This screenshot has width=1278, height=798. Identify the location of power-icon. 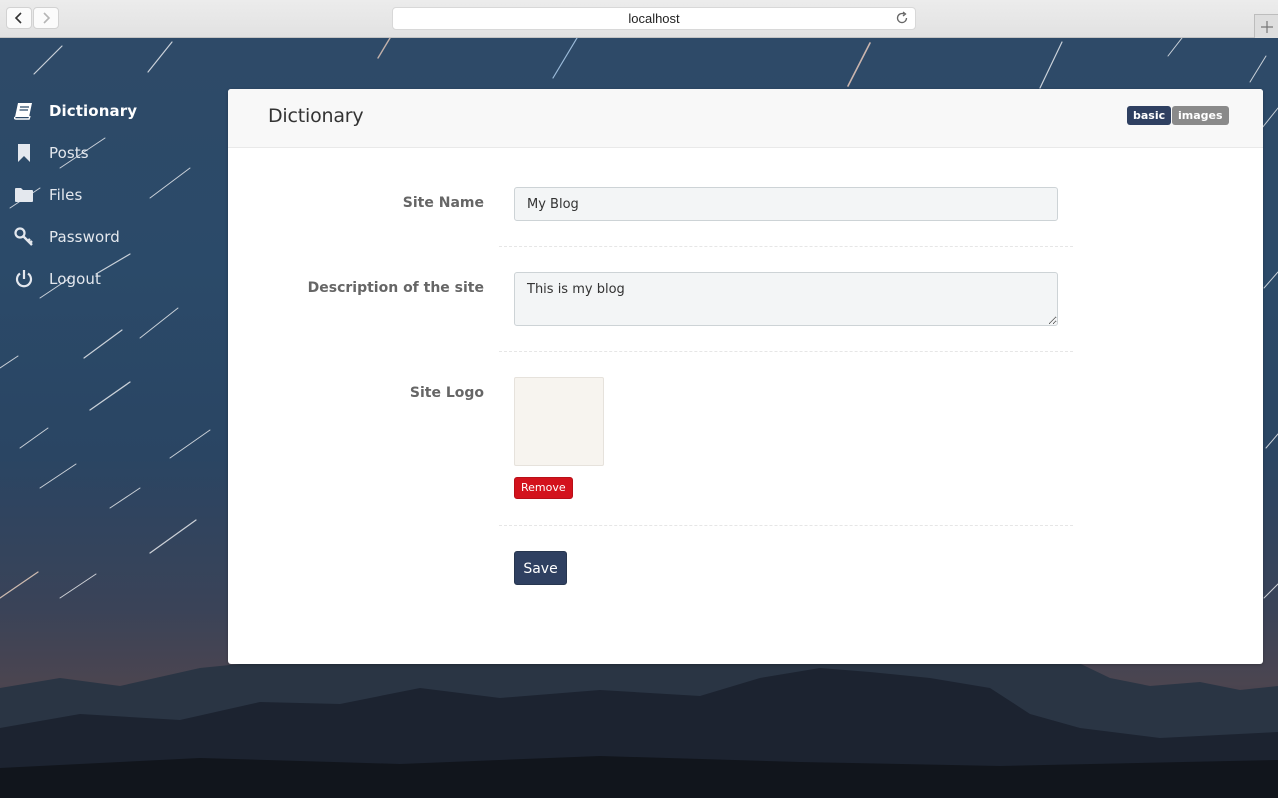
(24, 279).